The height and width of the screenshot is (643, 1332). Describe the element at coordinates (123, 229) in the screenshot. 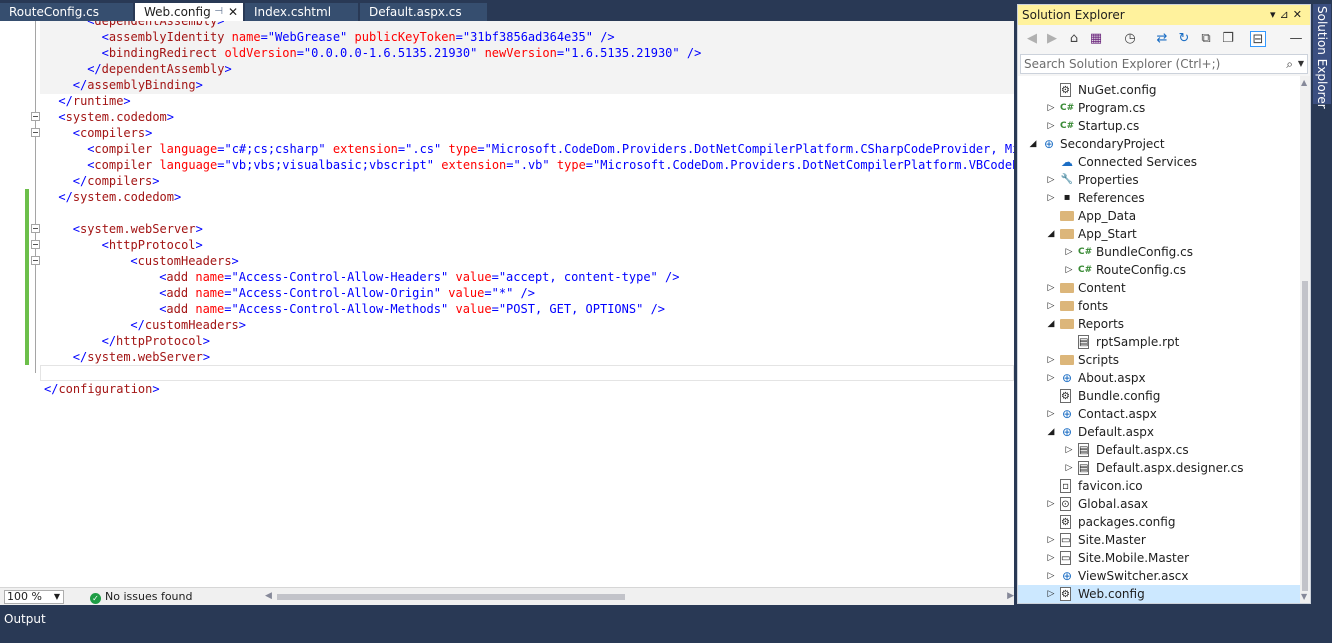

I see `code-line: <system.webServer>` at that location.